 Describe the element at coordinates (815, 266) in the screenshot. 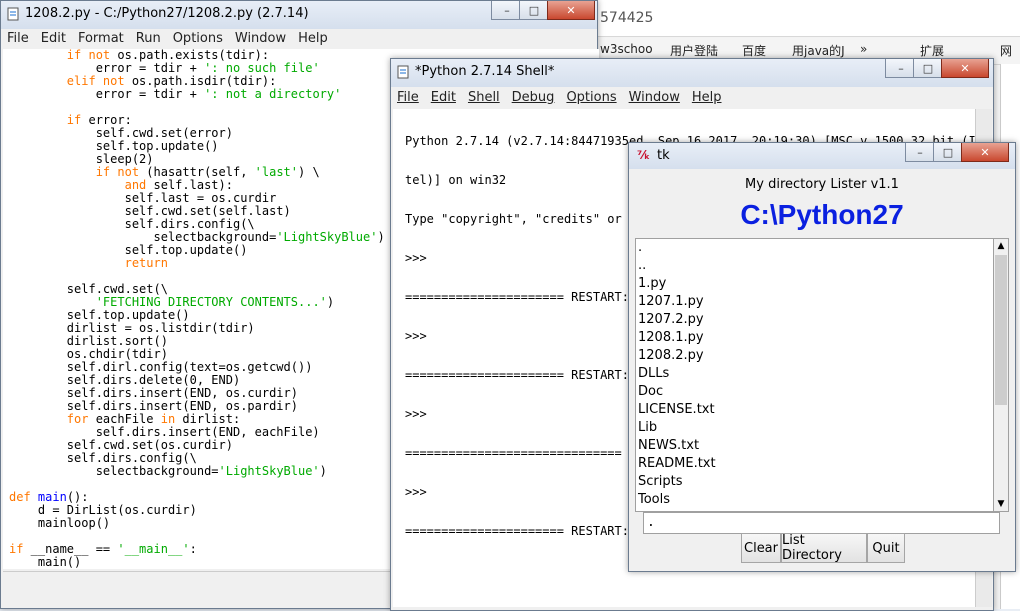

I see `list-item: ..` at that location.